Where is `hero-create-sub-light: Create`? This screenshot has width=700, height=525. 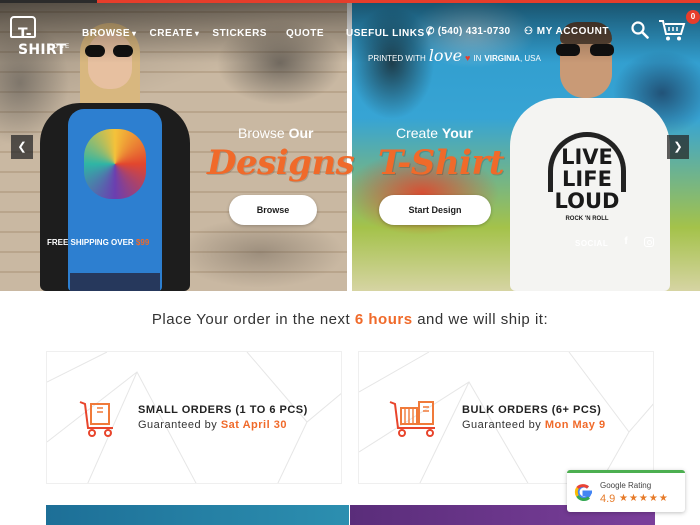 hero-create-sub-light: Create is located at coordinates (417, 133).